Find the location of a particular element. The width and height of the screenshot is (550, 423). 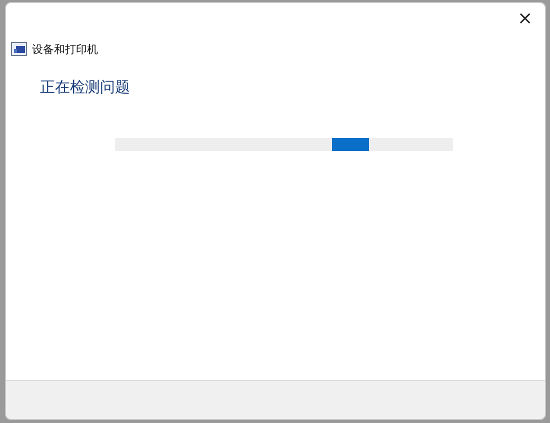

close-button: × is located at coordinates (525, 18).